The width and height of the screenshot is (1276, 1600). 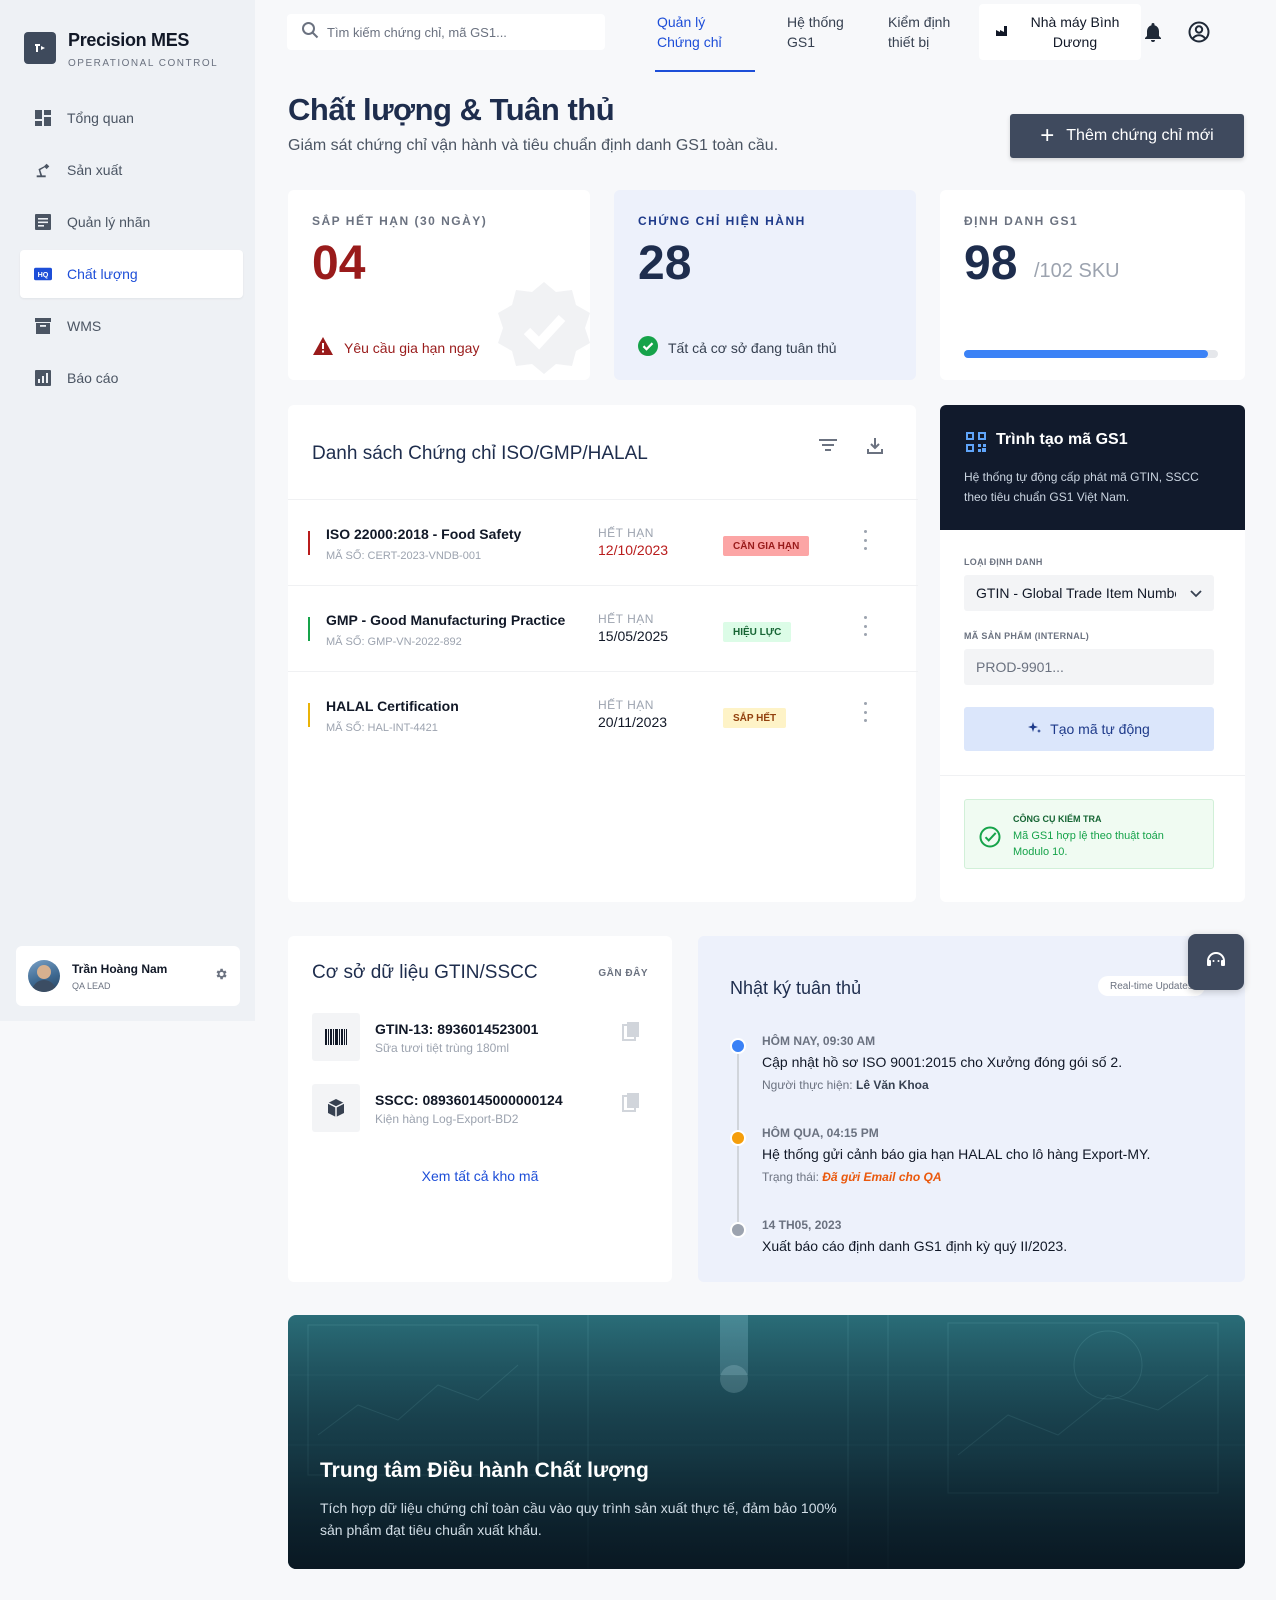 What do you see at coordinates (91, 985) in the screenshot?
I see `user-role: QA LEAD` at bounding box center [91, 985].